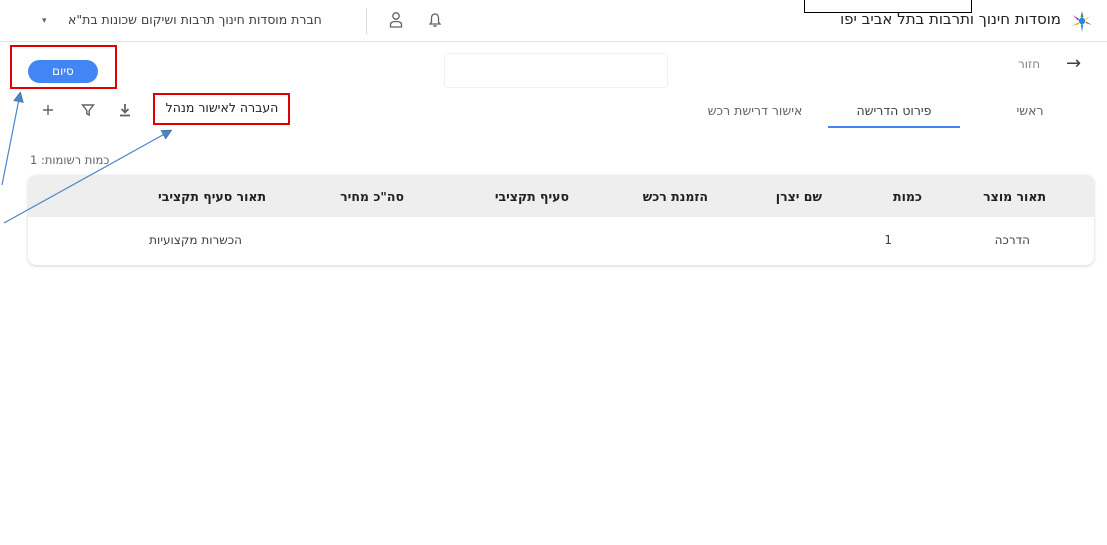  Describe the element at coordinates (1073, 63) in the screenshot. I see `back-arrow-icon: →` at that location.